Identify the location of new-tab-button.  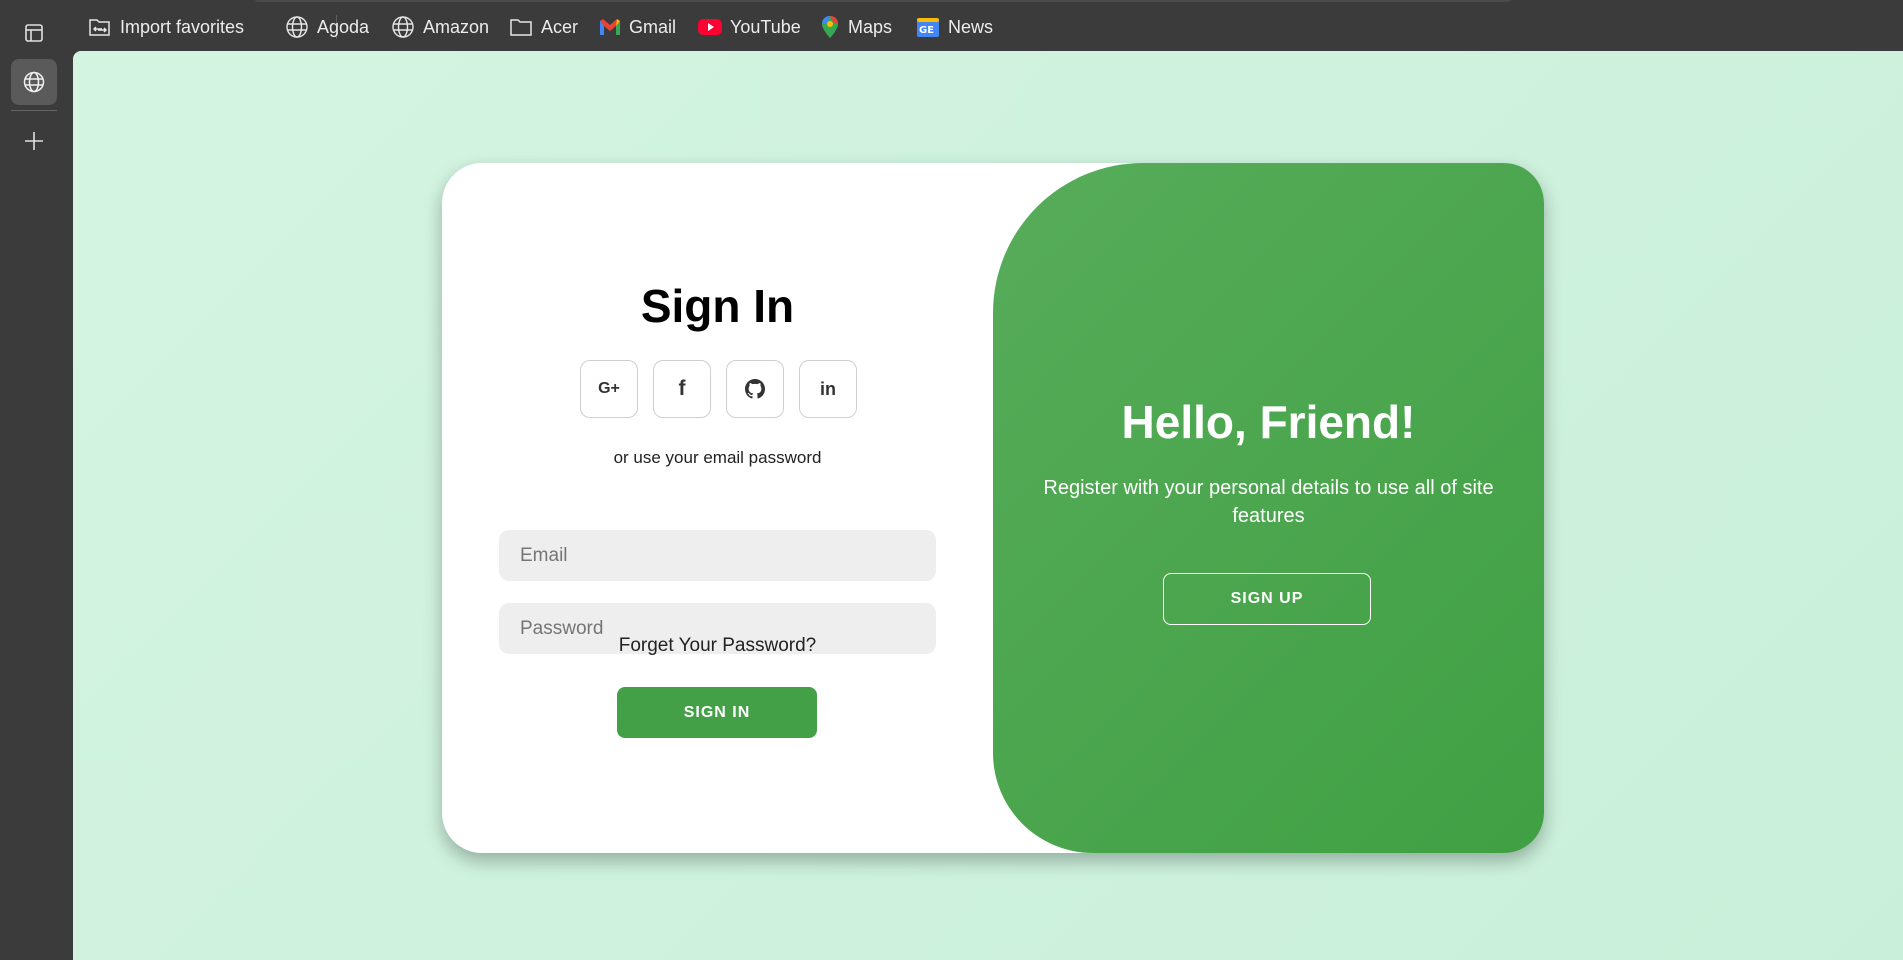
(34, 141).